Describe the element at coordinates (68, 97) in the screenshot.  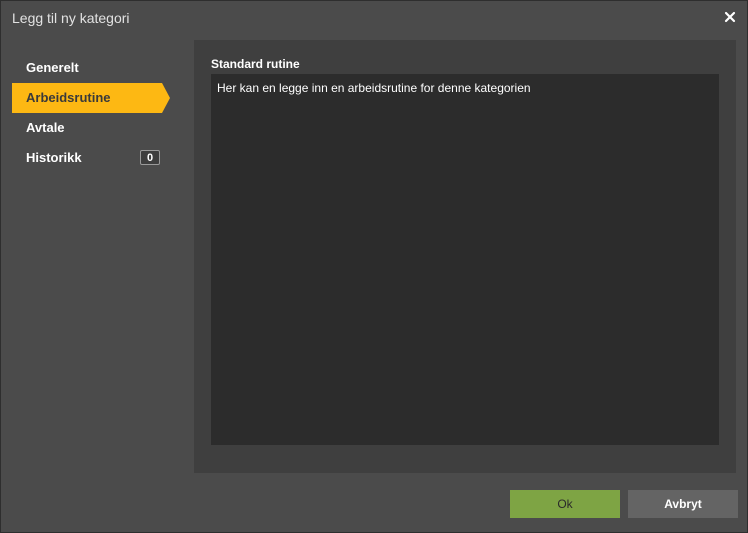
I see `sidebar-item-label: Arbeidsrutine` at that location.